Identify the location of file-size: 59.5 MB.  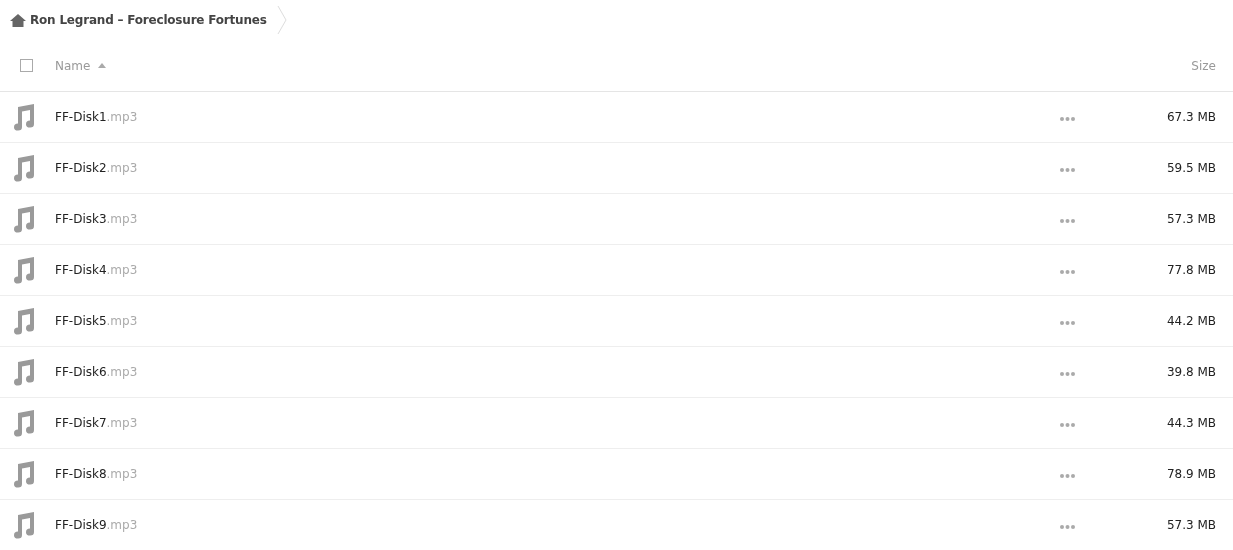
(1191, 168).